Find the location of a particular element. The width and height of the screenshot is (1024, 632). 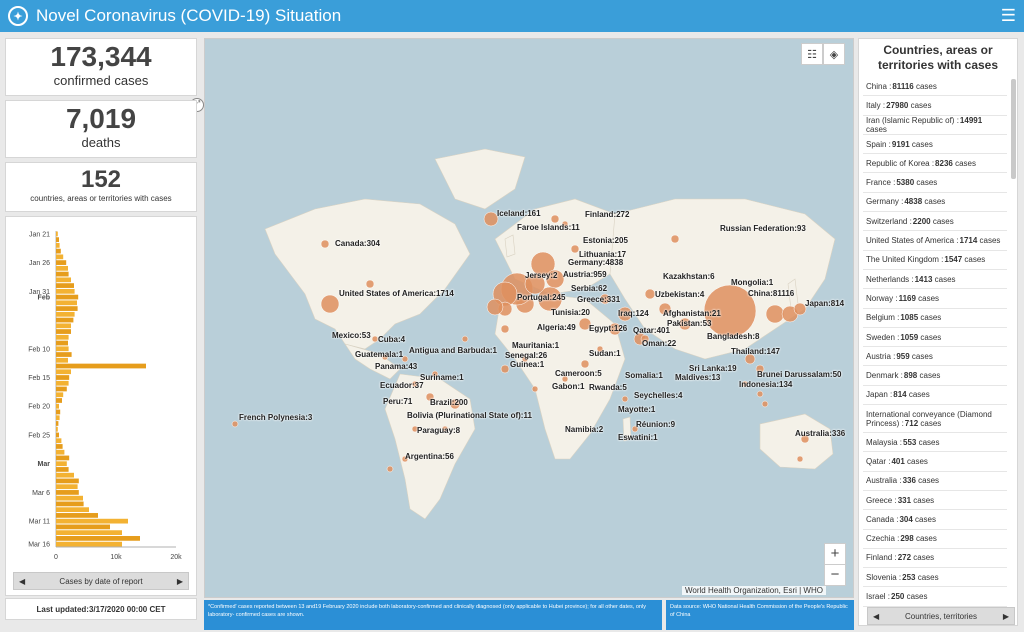

country-list-item: Australia :336 cases is located at coordinates (935, 481).